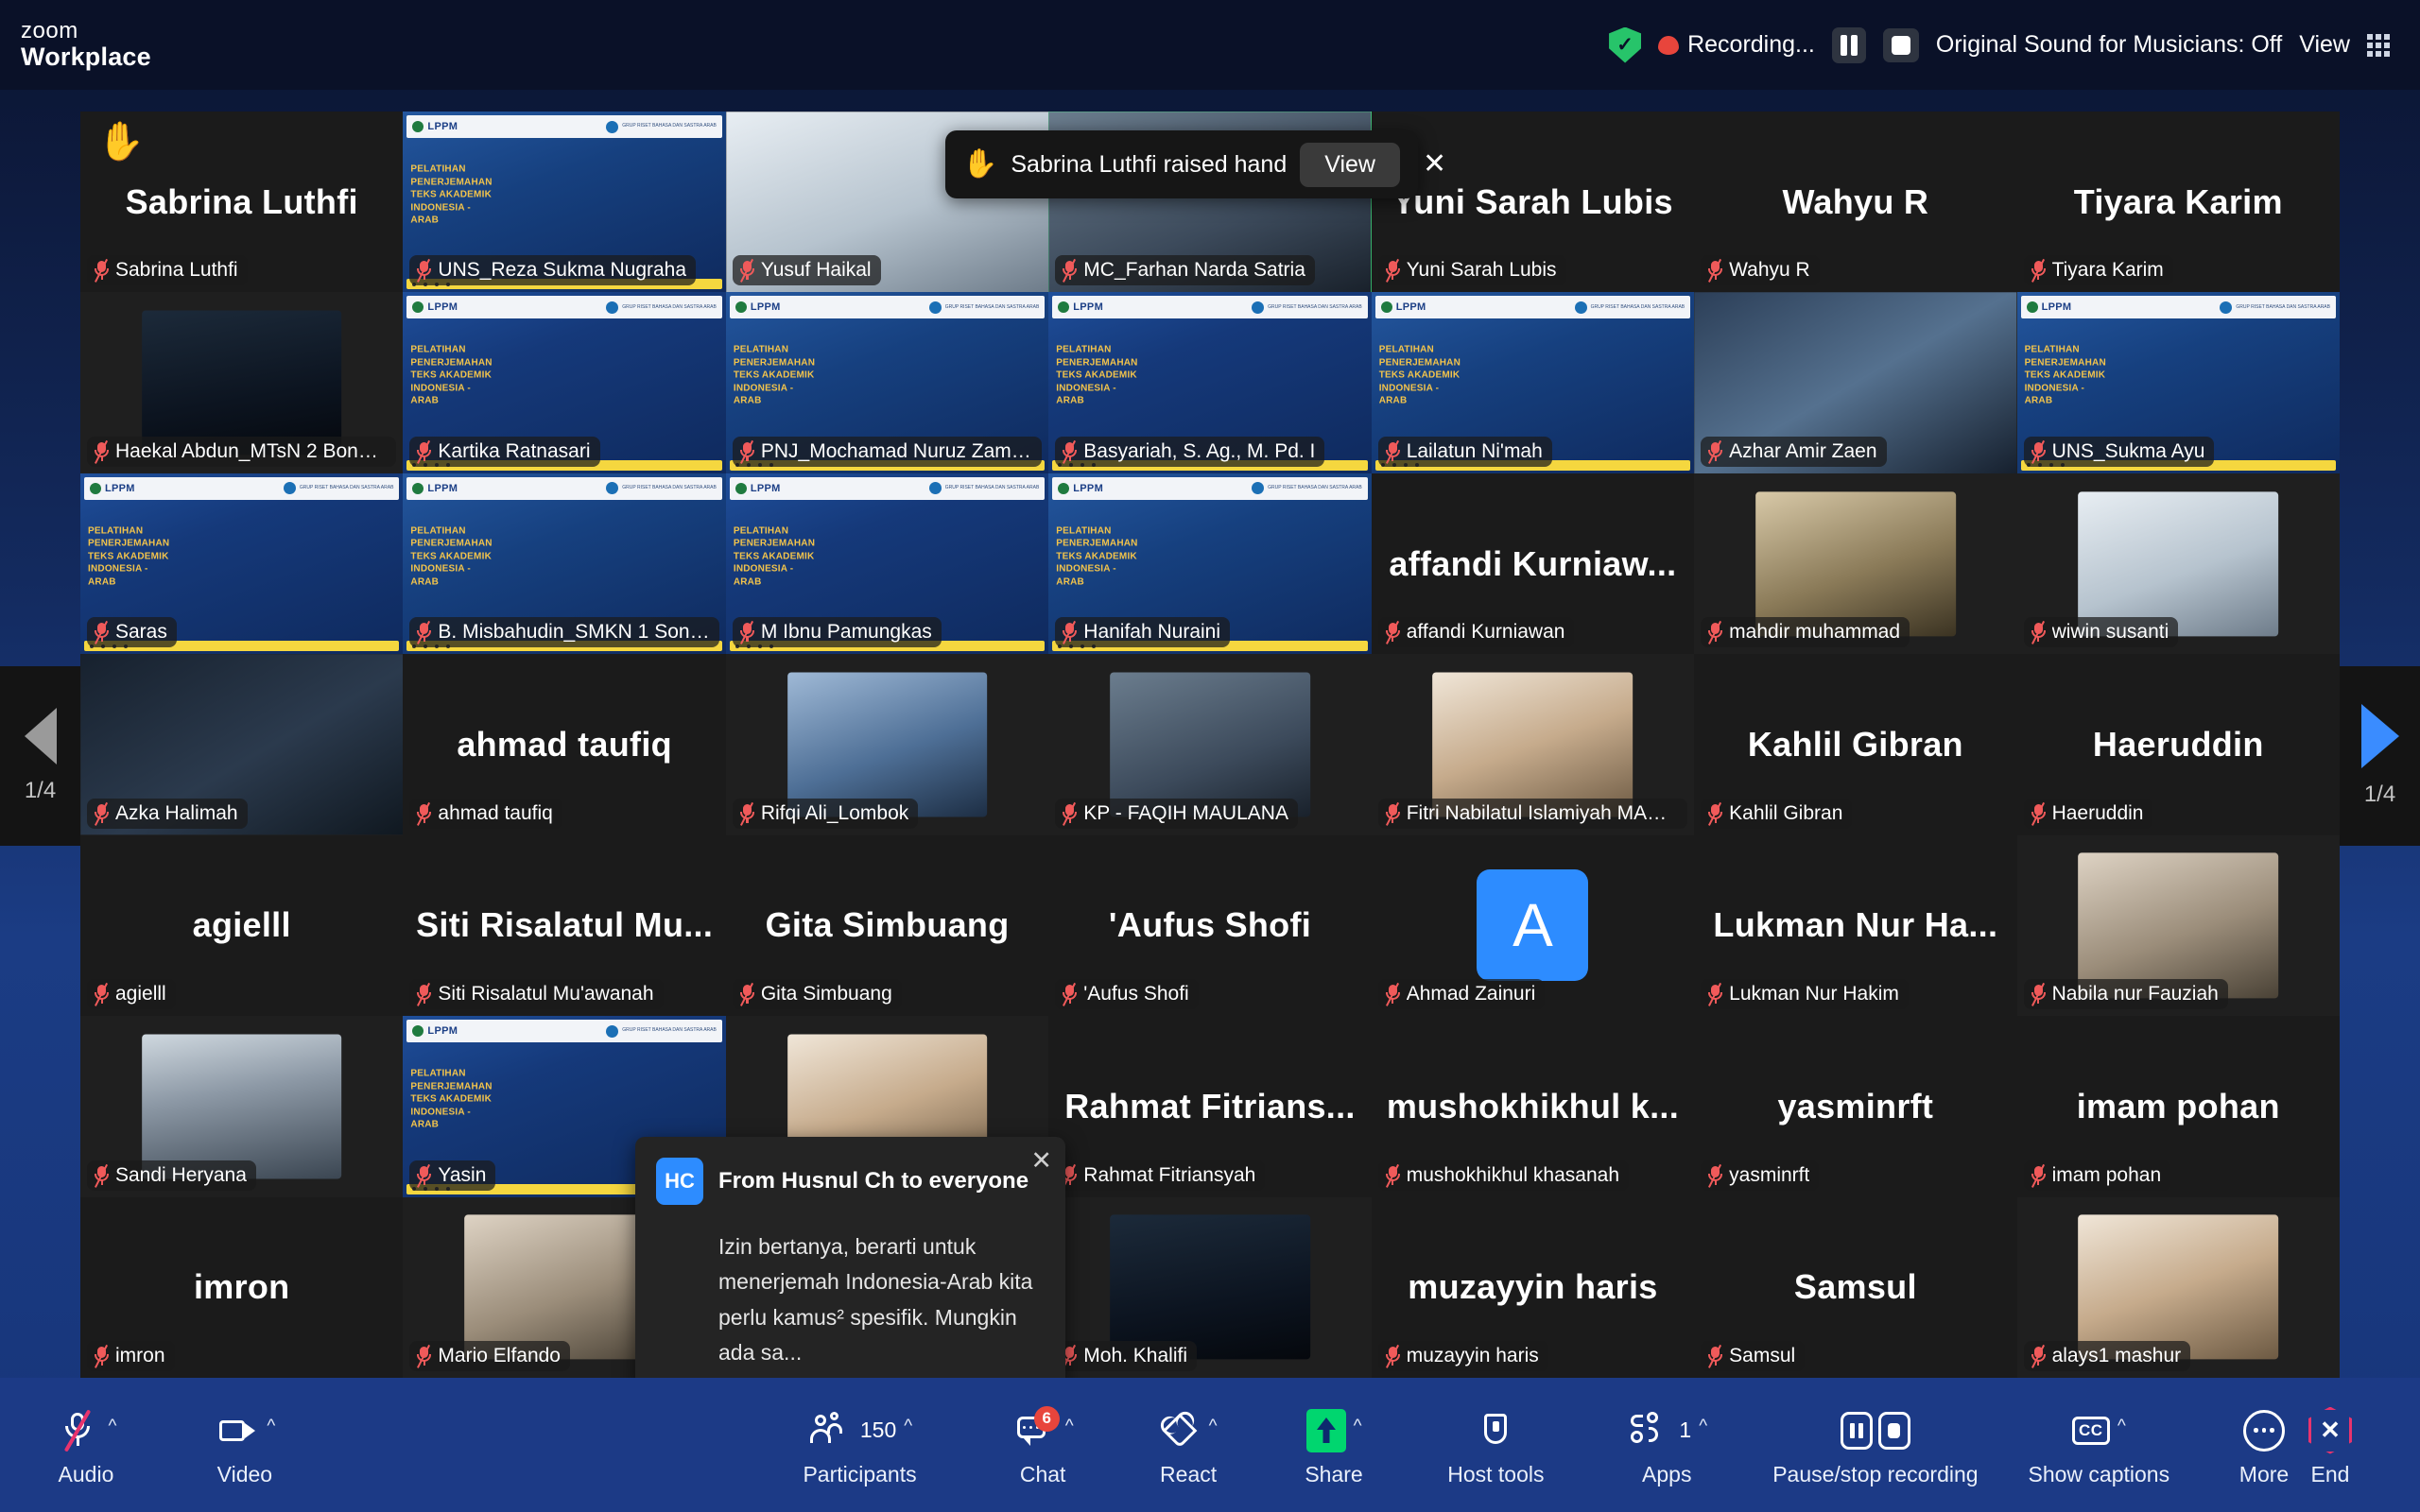 The height and width of the screenshot is (1512, 2420). I want to click on participant-tile: yasminrft yasminrft, so click(1855, 1106).